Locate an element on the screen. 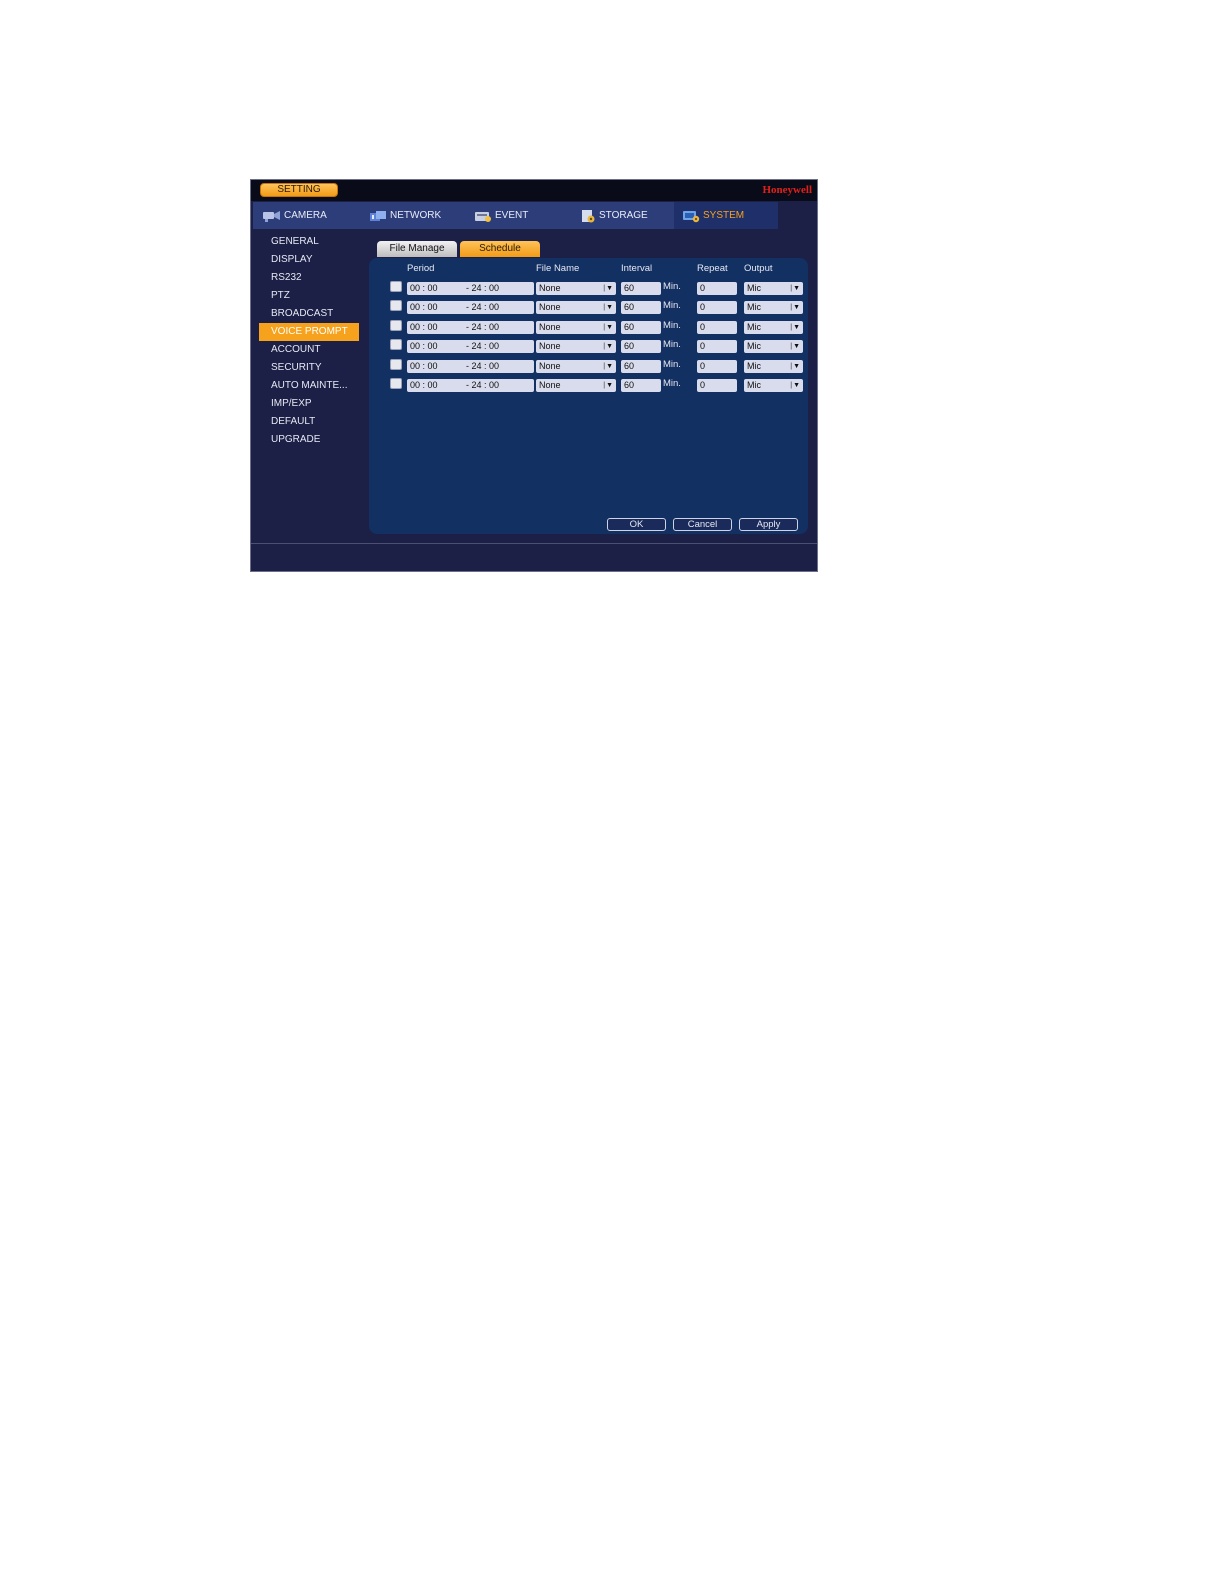  tab-system-label: SYSTEM is located at coordinates (724, 215).